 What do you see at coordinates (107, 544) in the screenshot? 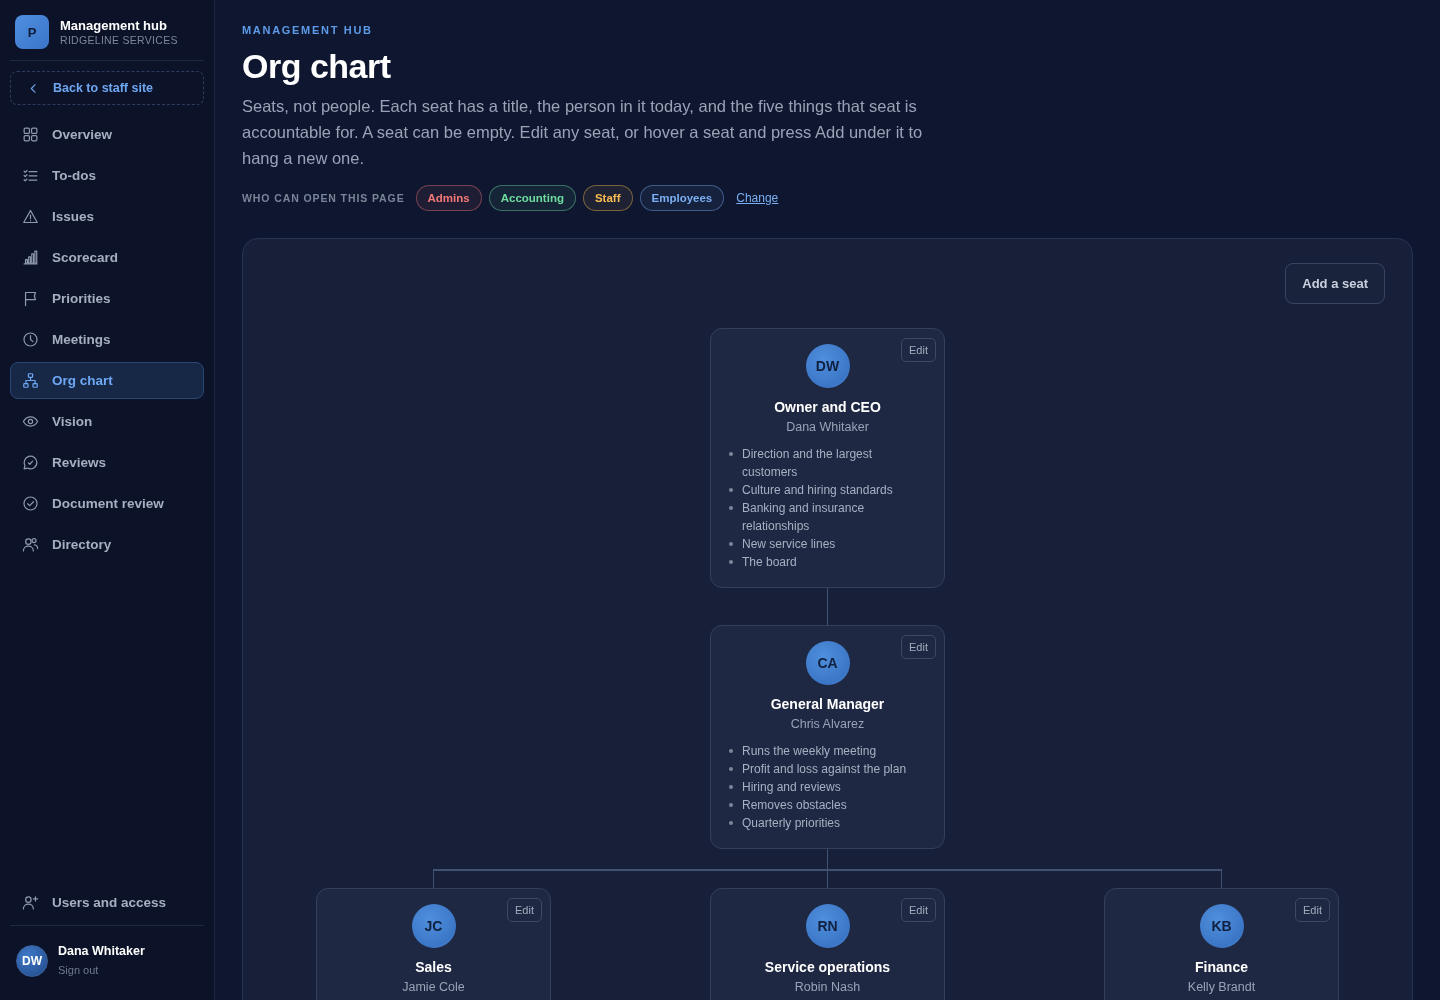
I see `nav-item: Directory` at bounding box center [107, 544].